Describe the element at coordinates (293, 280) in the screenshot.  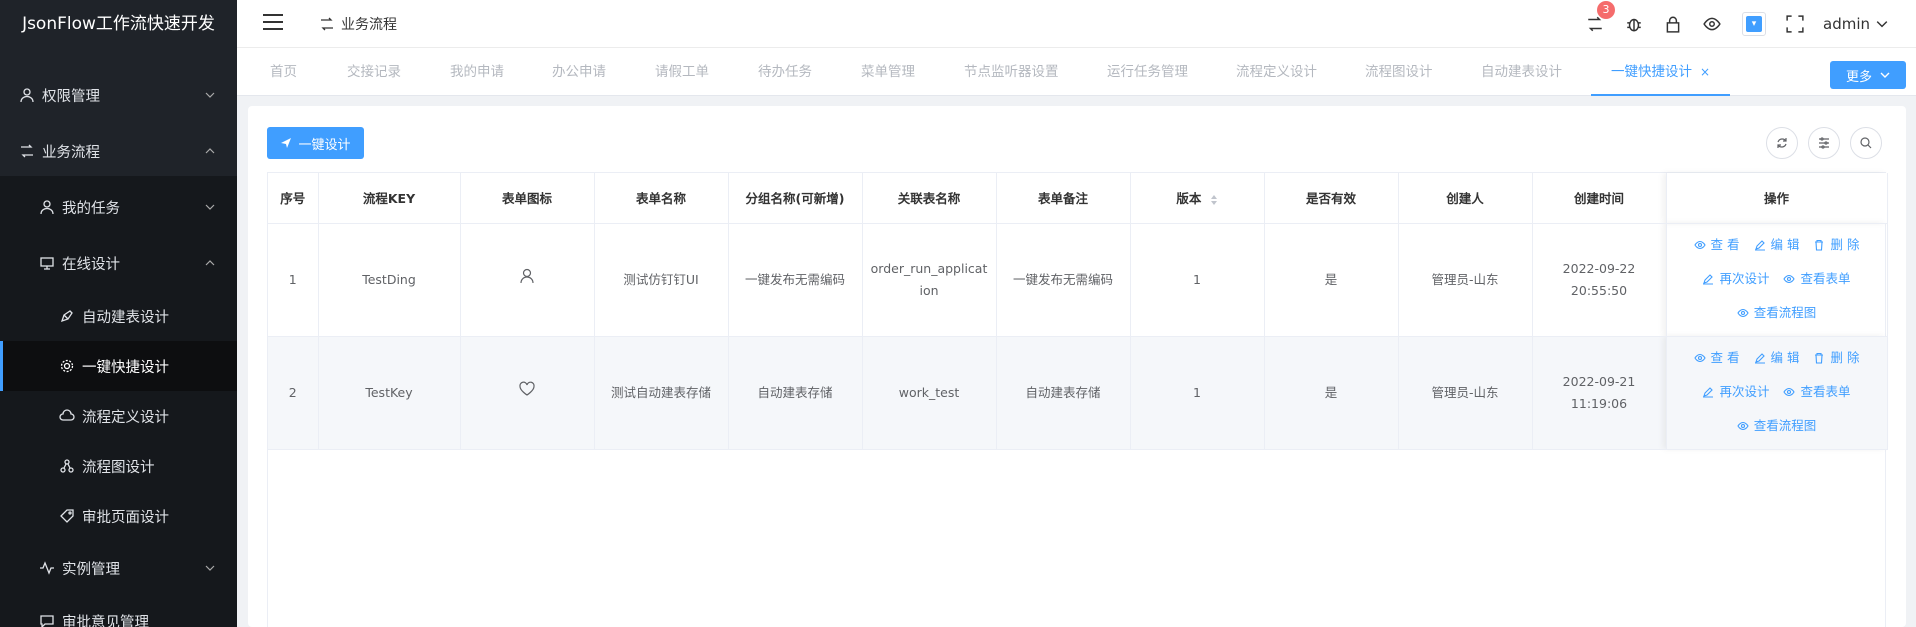
I see `cell-index: 1` at that location.